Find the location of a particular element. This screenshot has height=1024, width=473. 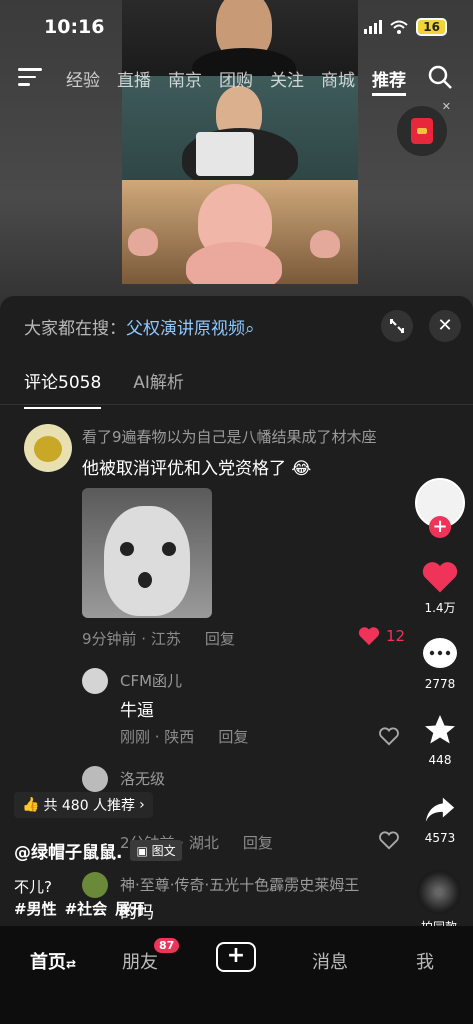

comment-username: CFM函儿 is located at coordinates (151, 680).